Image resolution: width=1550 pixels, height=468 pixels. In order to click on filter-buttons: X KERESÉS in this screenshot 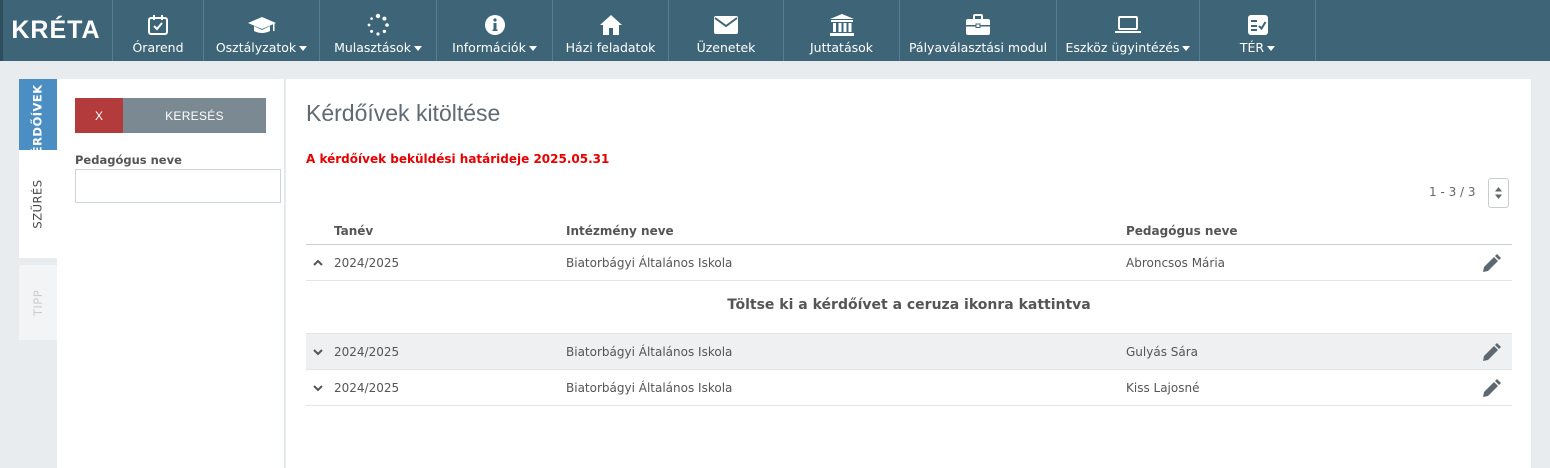, I will do `click(170, 115)`.